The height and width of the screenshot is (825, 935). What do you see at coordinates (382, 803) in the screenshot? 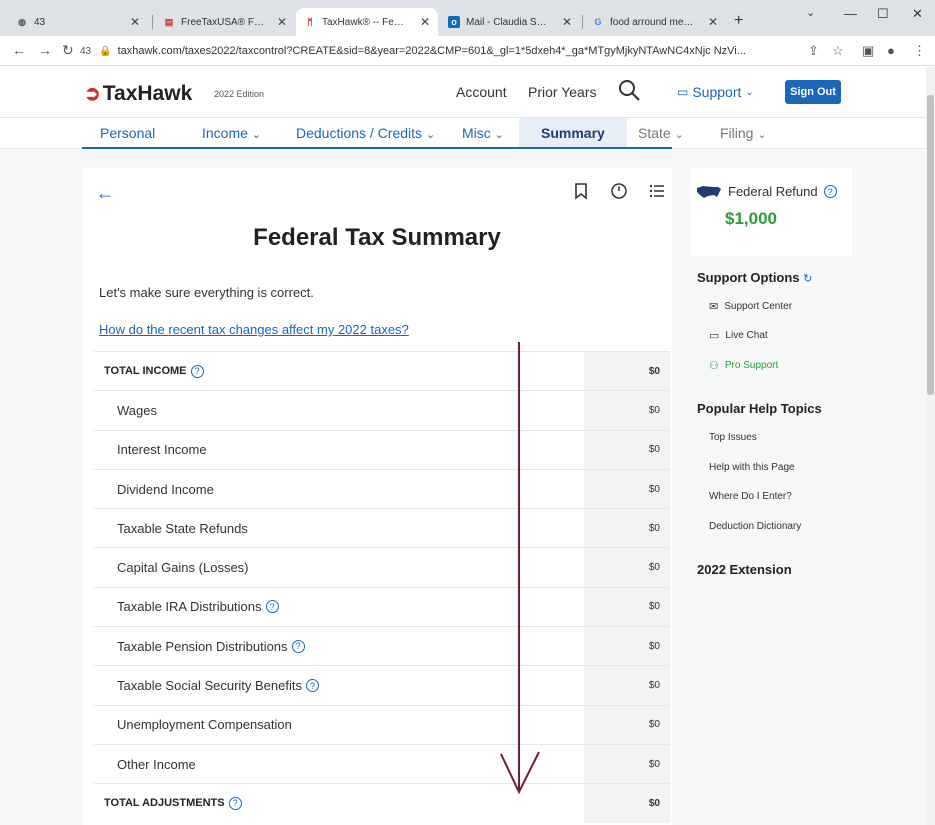
I see `total-row: TOTAL ADJUSTMENTS? $0` at bounding box center [382, 803].